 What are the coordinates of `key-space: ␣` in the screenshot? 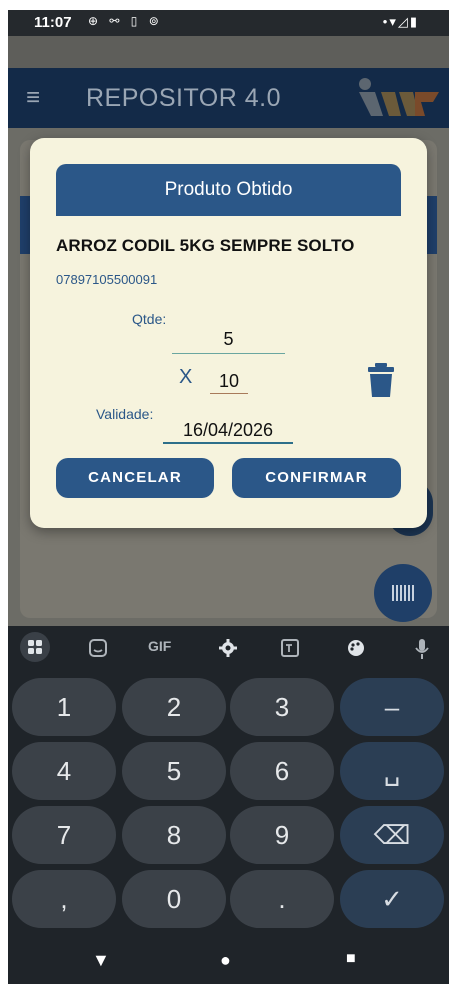 It's located at (392, 771).